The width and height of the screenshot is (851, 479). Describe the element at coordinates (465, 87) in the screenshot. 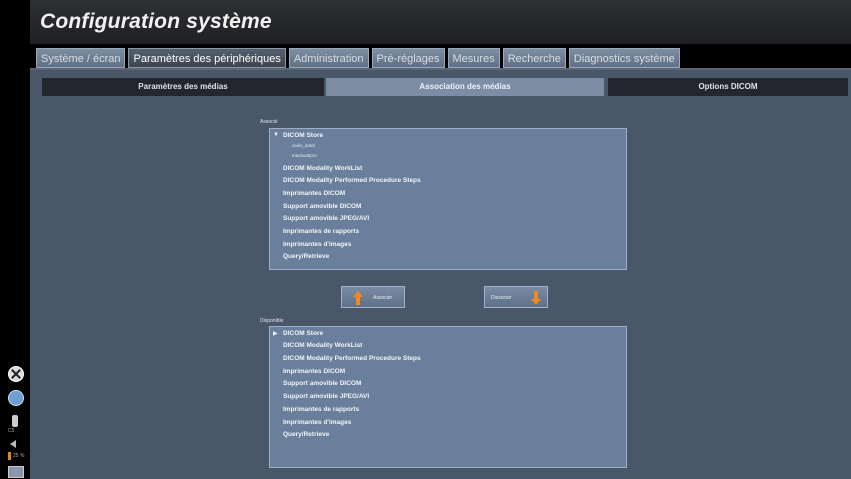

I see `subtab-association-medias: Association des médias` at that location.